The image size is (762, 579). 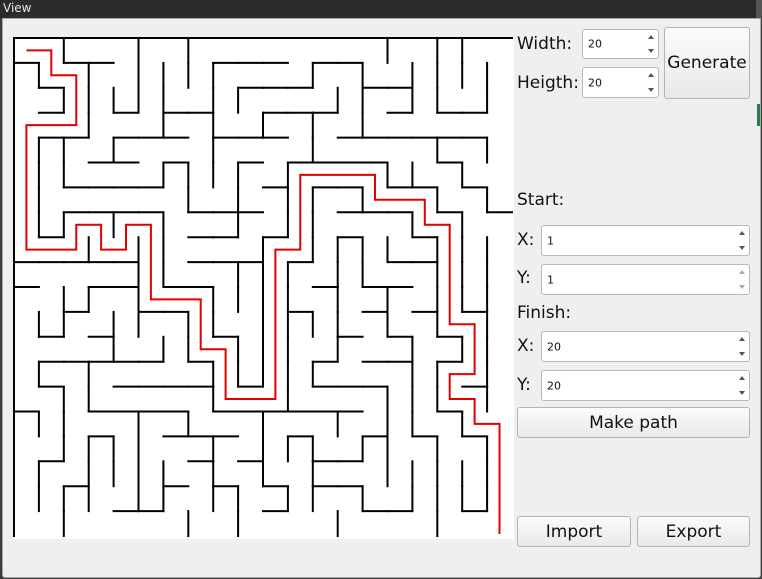 I want to click on start-x-decrement-arrow-icon, so click(x=742, y=247).